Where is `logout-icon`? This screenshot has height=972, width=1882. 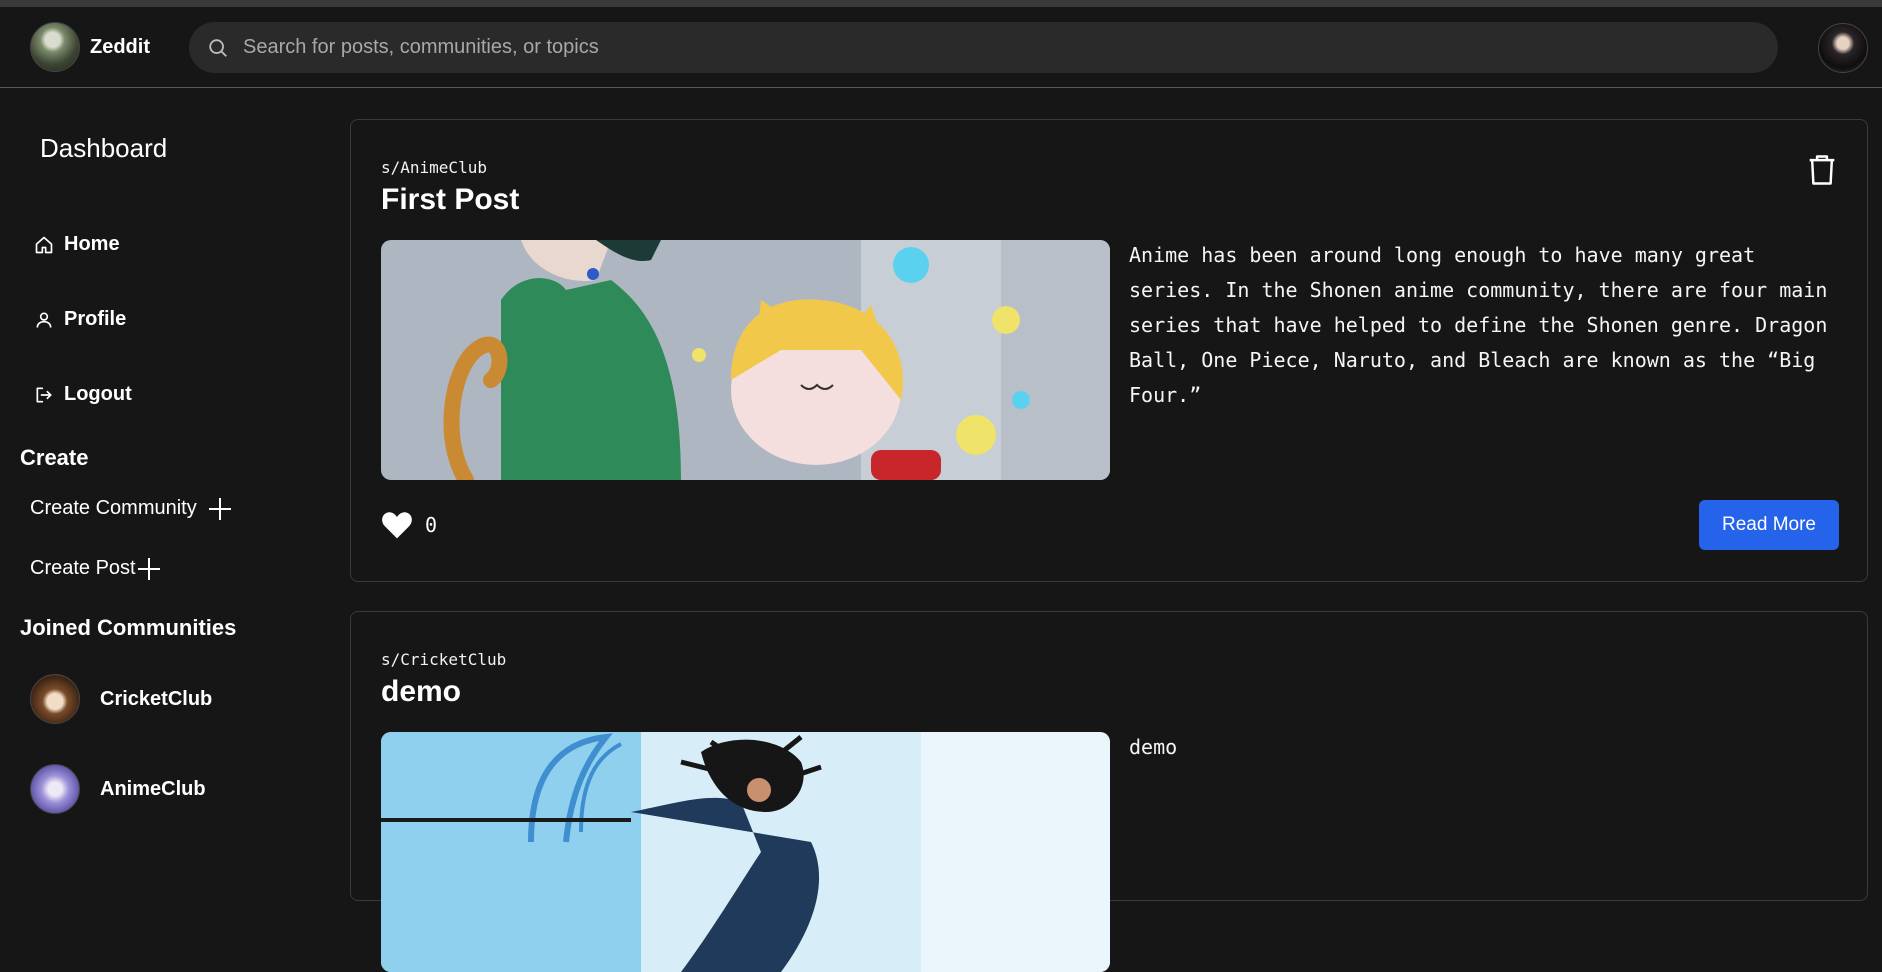 logout-icon is located at coordinates (44, 394).